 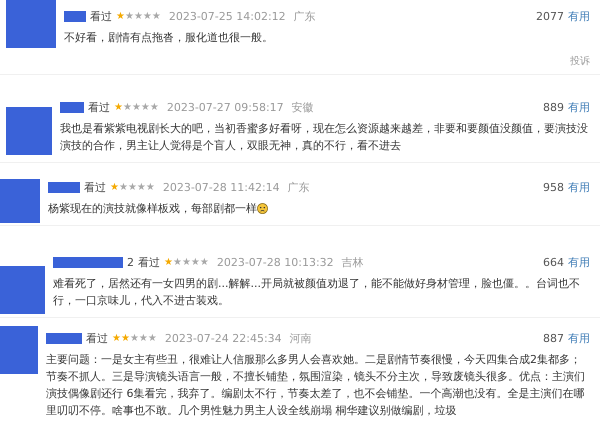 What do you see at coordinates (319, 208) in the screenshot?
I see `review-text: 杨紫现在的演技就像样板戏，每部剧都一样` at bounding box center [319, 208].